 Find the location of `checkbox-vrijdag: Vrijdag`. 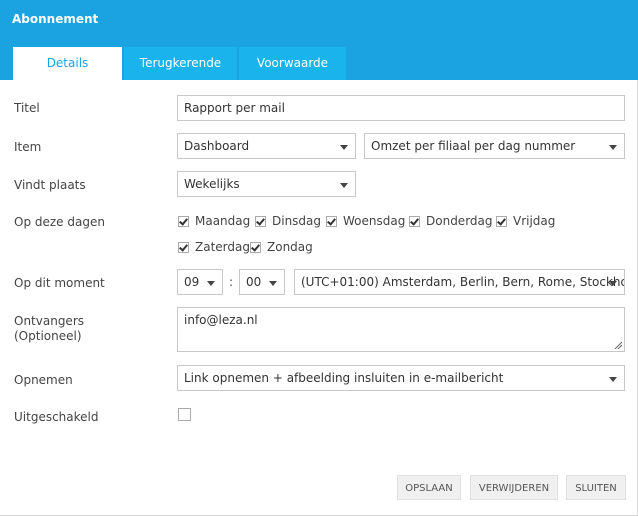

checkbox-vrijdag: Vrijdag is located at coordinates (525, 221).